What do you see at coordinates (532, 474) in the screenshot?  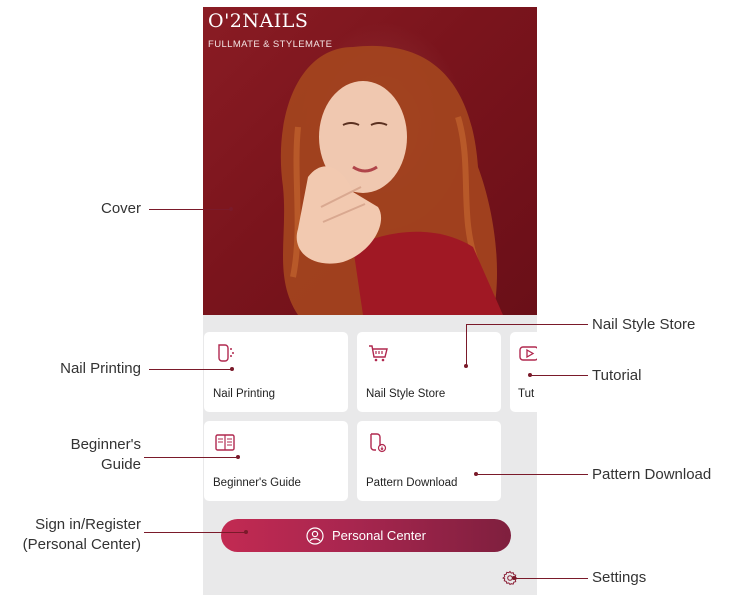 I see `annotation-line-pattern-download` at bounding box center [532, 474].